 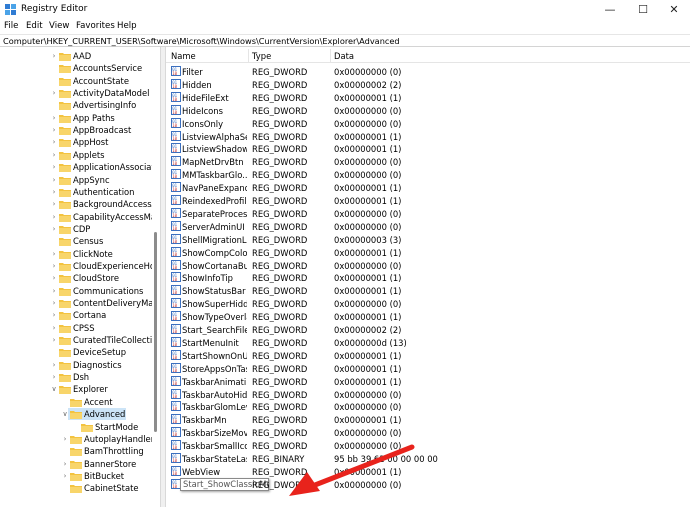 What do you see at coordinates (76, 81) in the screenshot?
I see `tree-item: AccountState` at bounding box center [76, 81].